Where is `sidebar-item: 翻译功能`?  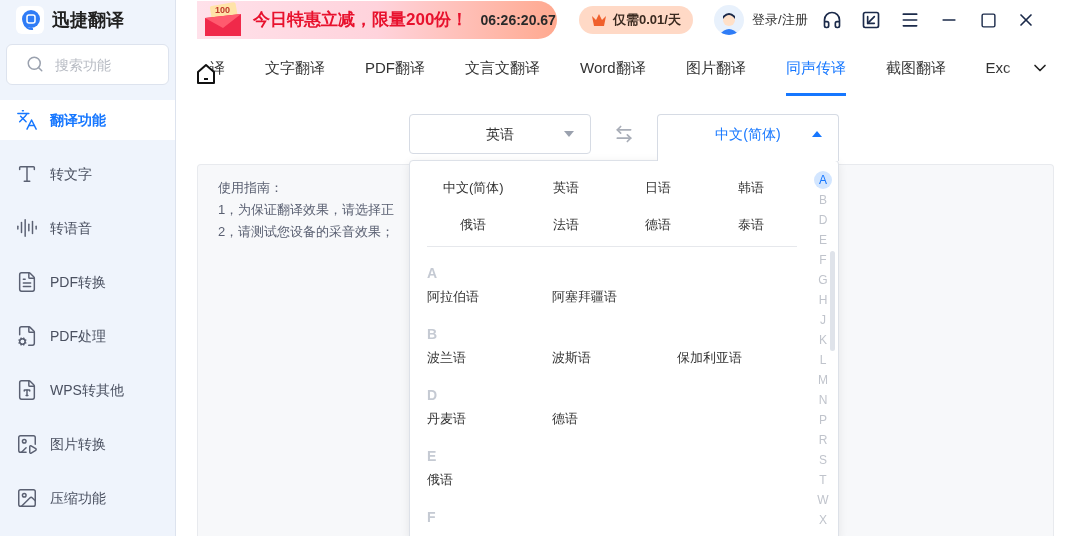
sidebar-item: 翻译功能 is located at coordinates (87, 120).